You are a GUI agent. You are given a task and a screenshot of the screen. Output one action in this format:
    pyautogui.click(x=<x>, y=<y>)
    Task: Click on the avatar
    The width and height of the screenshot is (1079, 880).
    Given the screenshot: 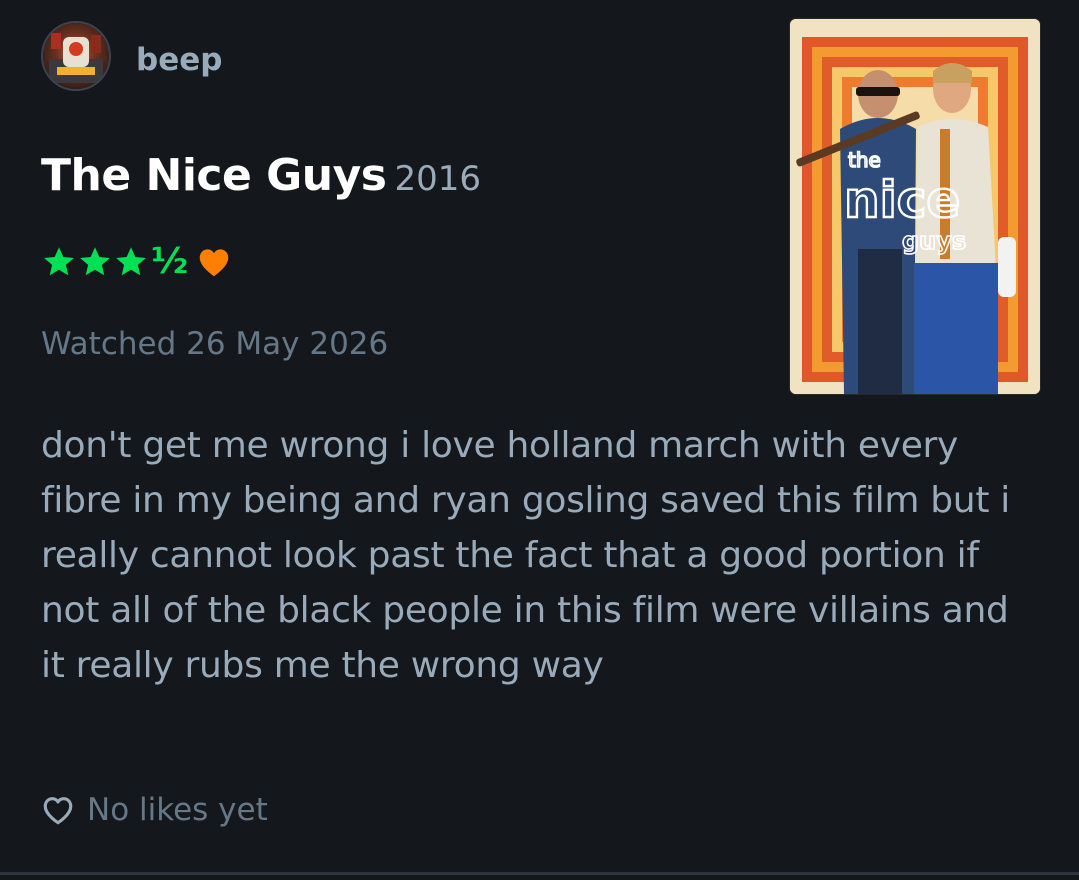 What is the action you would take?
    pyautogui.click(x=76, y=56)
    